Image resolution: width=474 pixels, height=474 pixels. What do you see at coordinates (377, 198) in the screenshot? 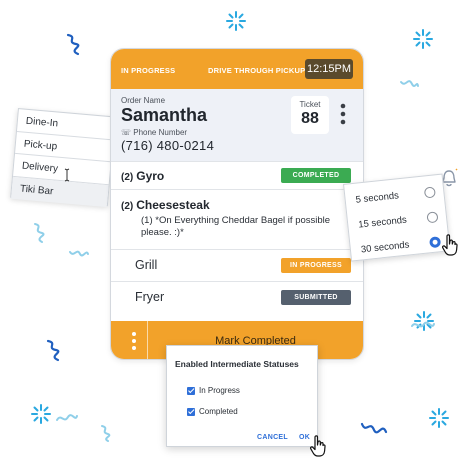
I see `timer-option-label: 5 seconds` at bounding box center [377, 198].